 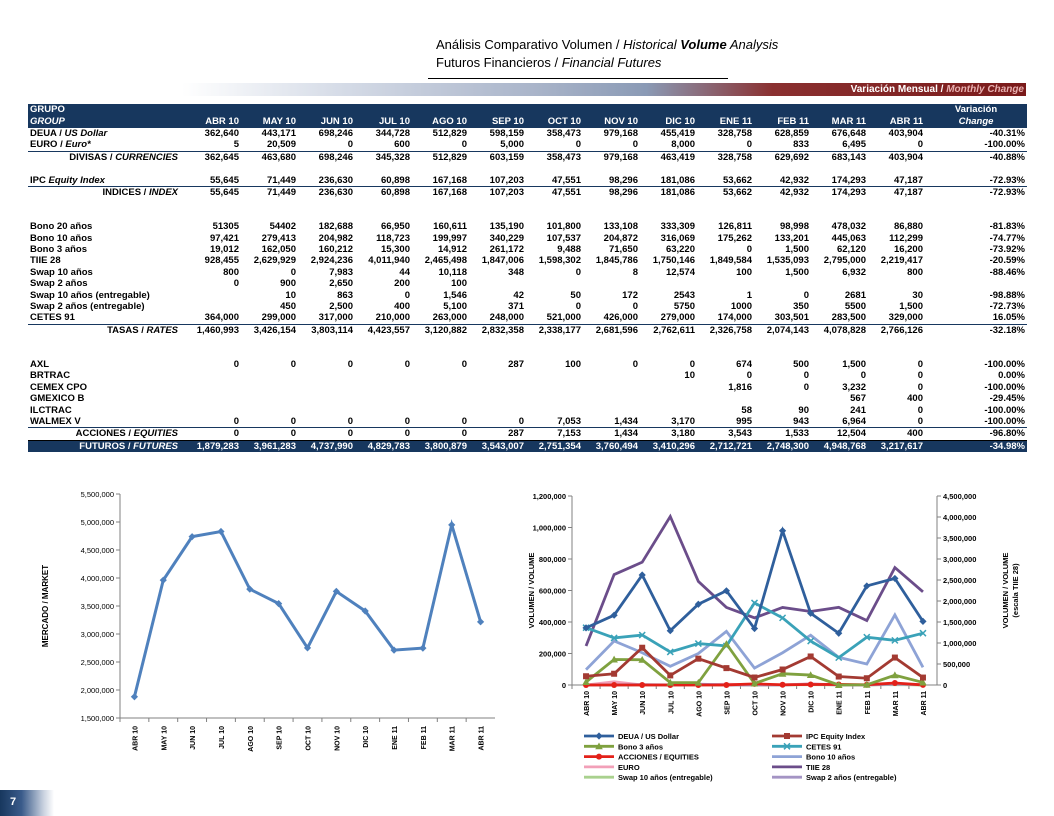 What do you see at coordinates (281, 193) in the screenshot?
I see `value-cell: 71,449` at bounding box center [281, 193].